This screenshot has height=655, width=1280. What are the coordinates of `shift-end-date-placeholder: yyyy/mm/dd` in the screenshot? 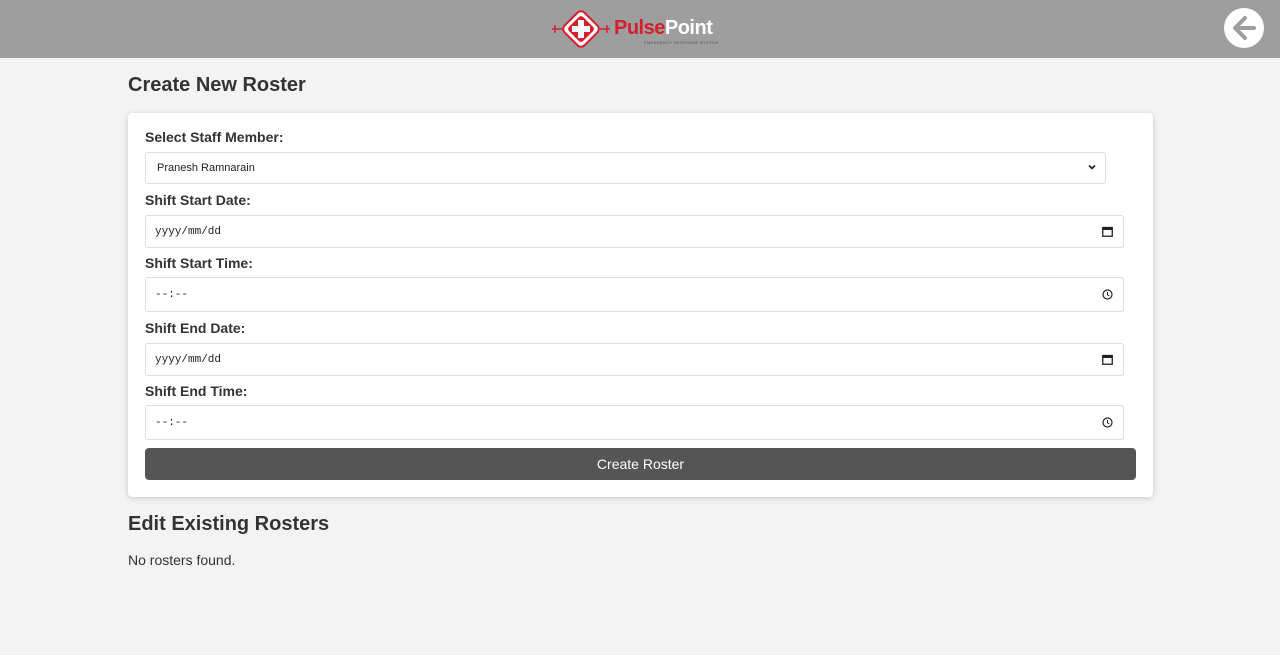 It's located at (188, 359).